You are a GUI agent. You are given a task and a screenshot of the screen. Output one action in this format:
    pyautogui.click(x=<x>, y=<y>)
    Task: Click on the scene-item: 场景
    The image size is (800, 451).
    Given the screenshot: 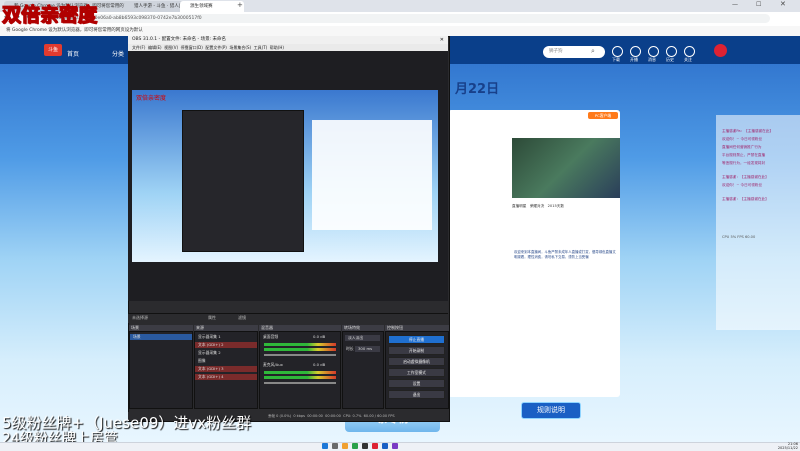 What is the action you would take?
    pyautogui.click(x=161, y=337)
    